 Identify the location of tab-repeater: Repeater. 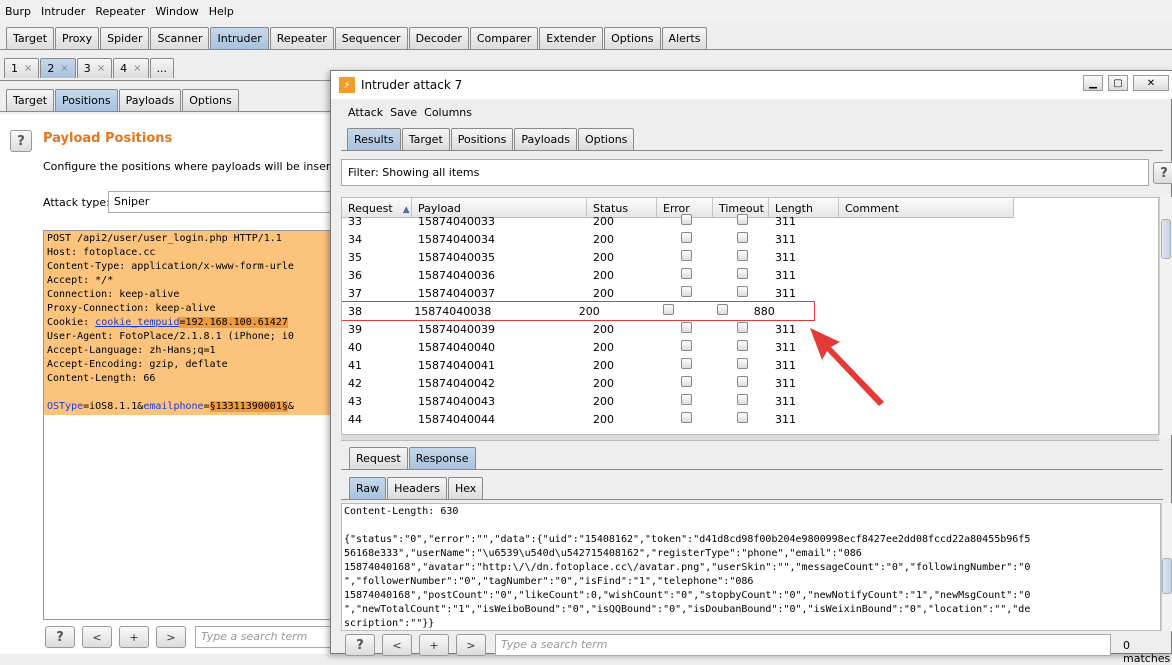
(301, 38).